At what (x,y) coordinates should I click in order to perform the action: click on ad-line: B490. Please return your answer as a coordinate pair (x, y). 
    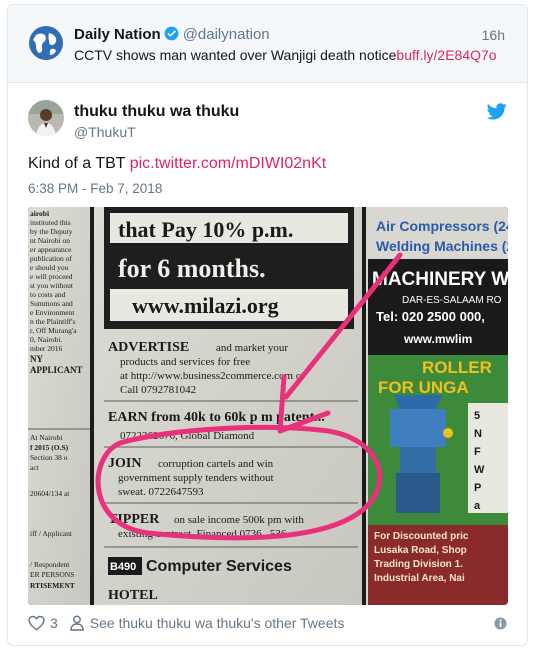
    Looking at the image, I should click on (123, 567).